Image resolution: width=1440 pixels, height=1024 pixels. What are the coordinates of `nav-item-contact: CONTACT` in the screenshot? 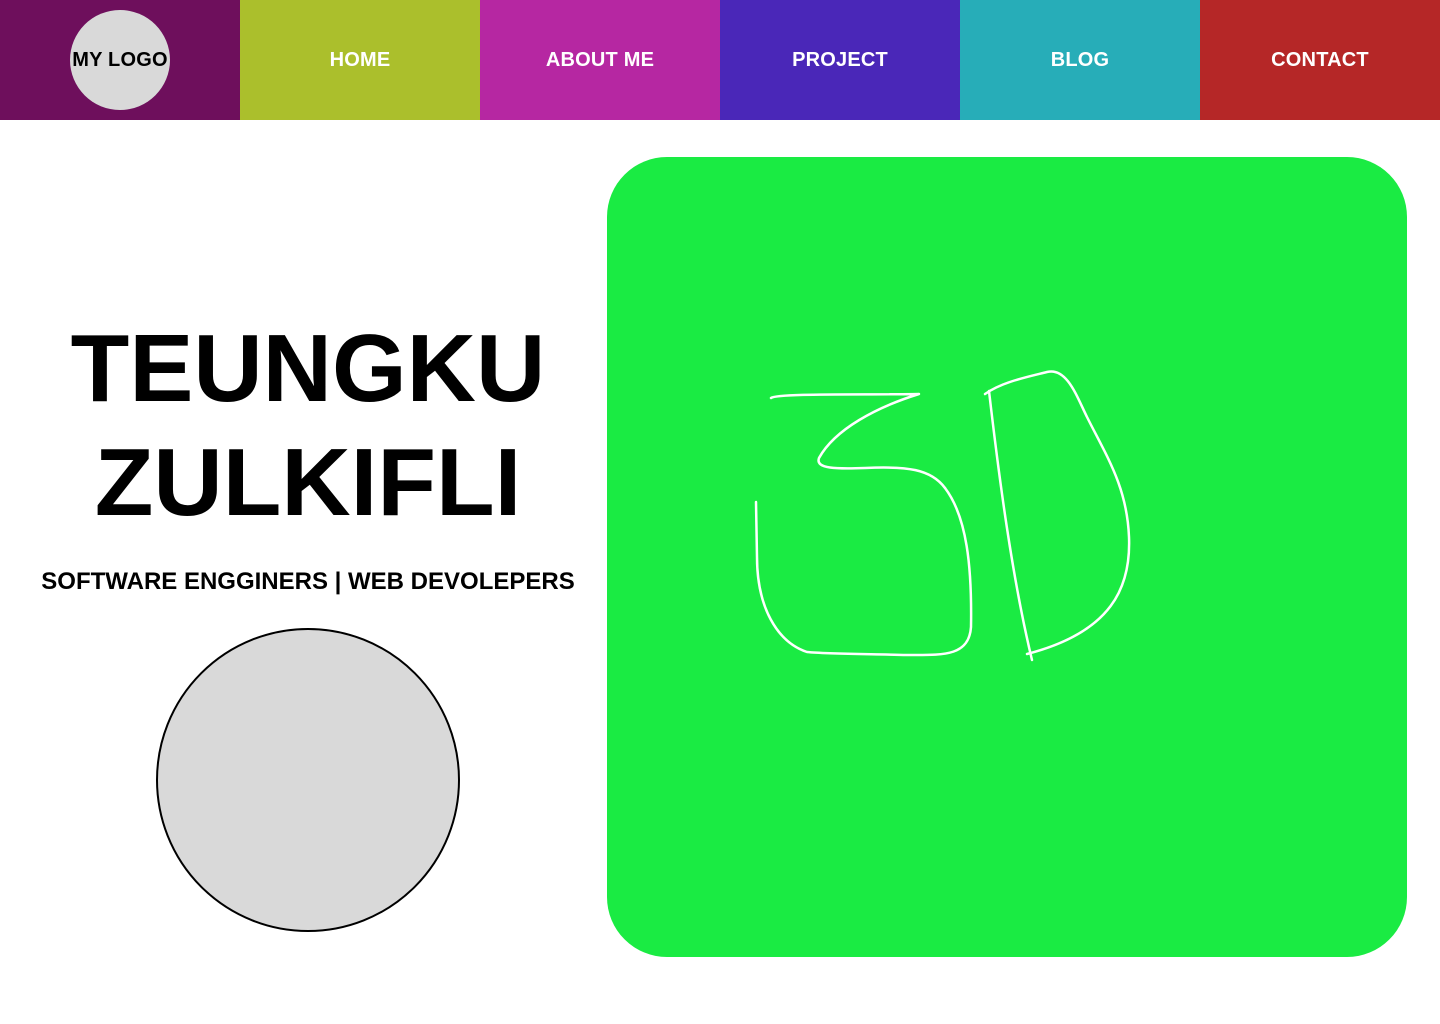 It's located at (1320, 60).